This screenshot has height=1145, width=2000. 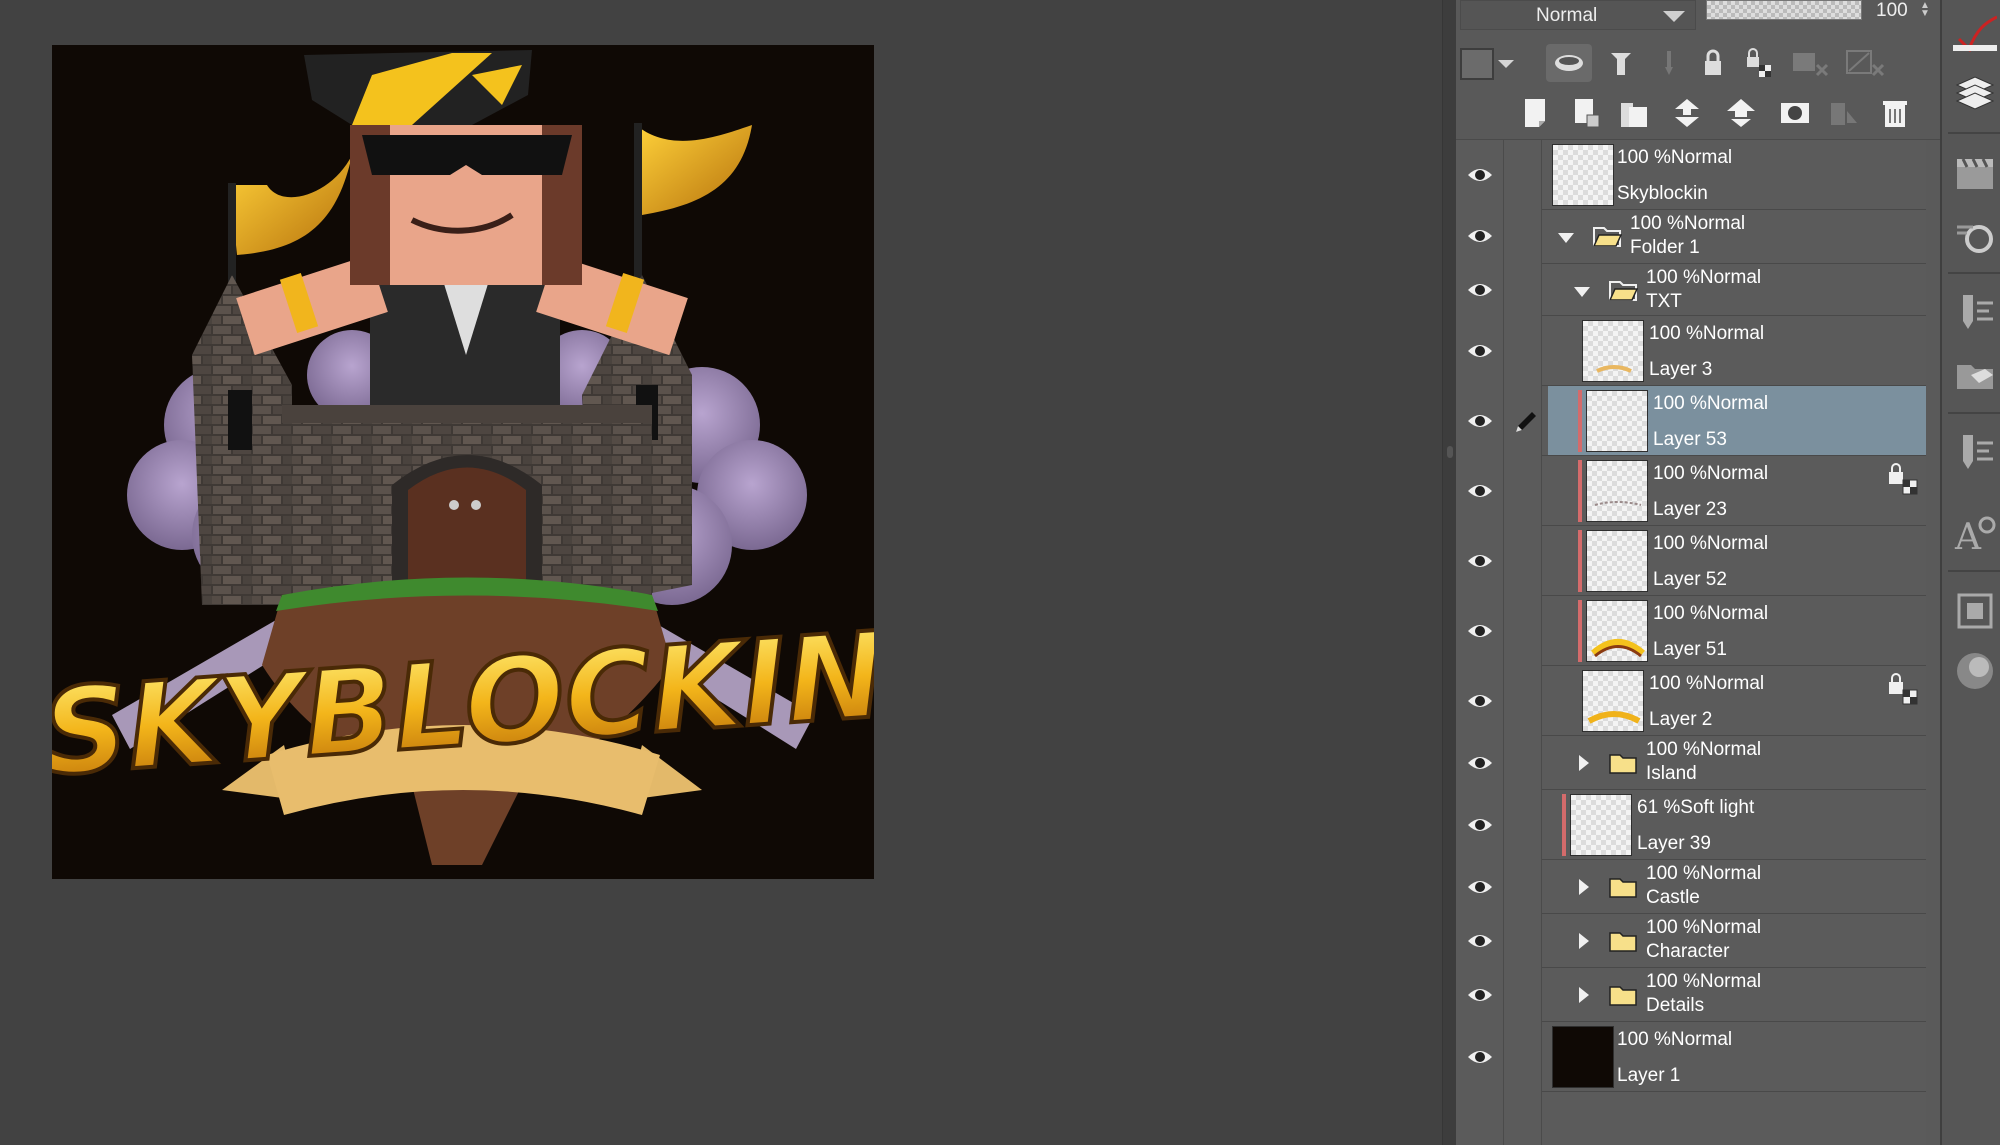 I want to click on search-icon, so click(x=1975, y=239).